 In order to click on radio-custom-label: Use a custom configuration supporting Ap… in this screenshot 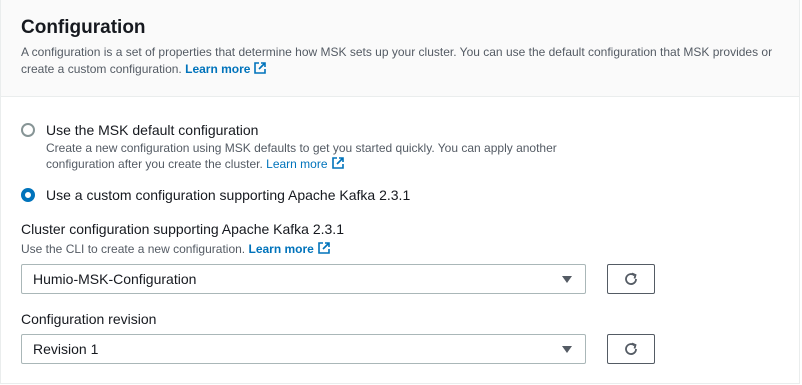, I will do `click(228, 195)`.